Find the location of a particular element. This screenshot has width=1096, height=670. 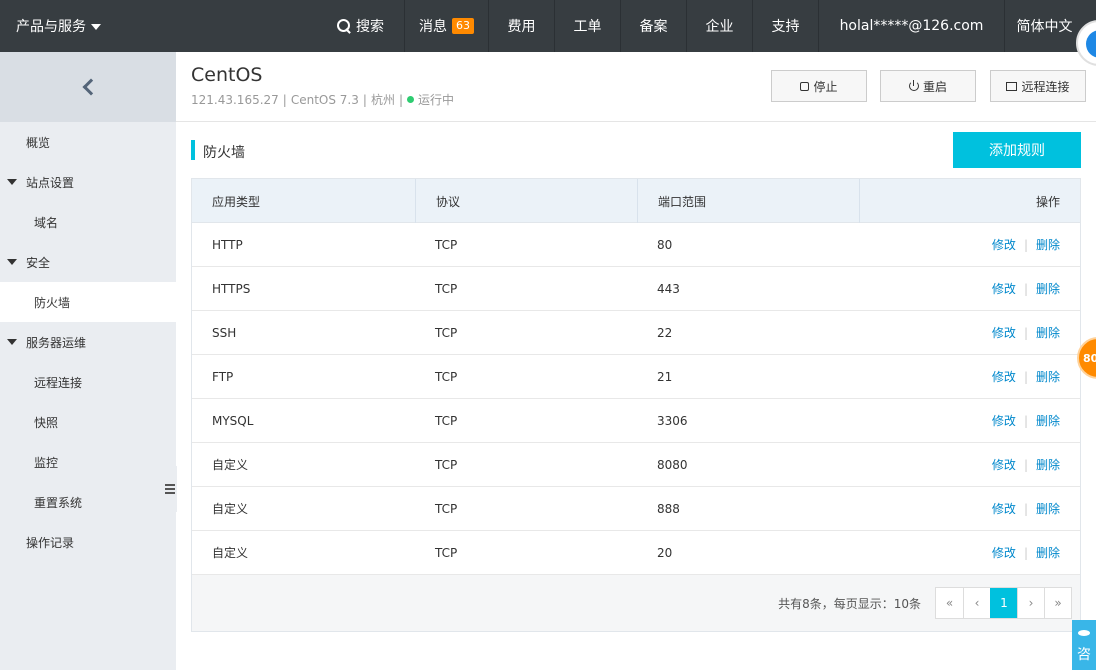

stop-button: 停止 is located at coordinates (819, 86).